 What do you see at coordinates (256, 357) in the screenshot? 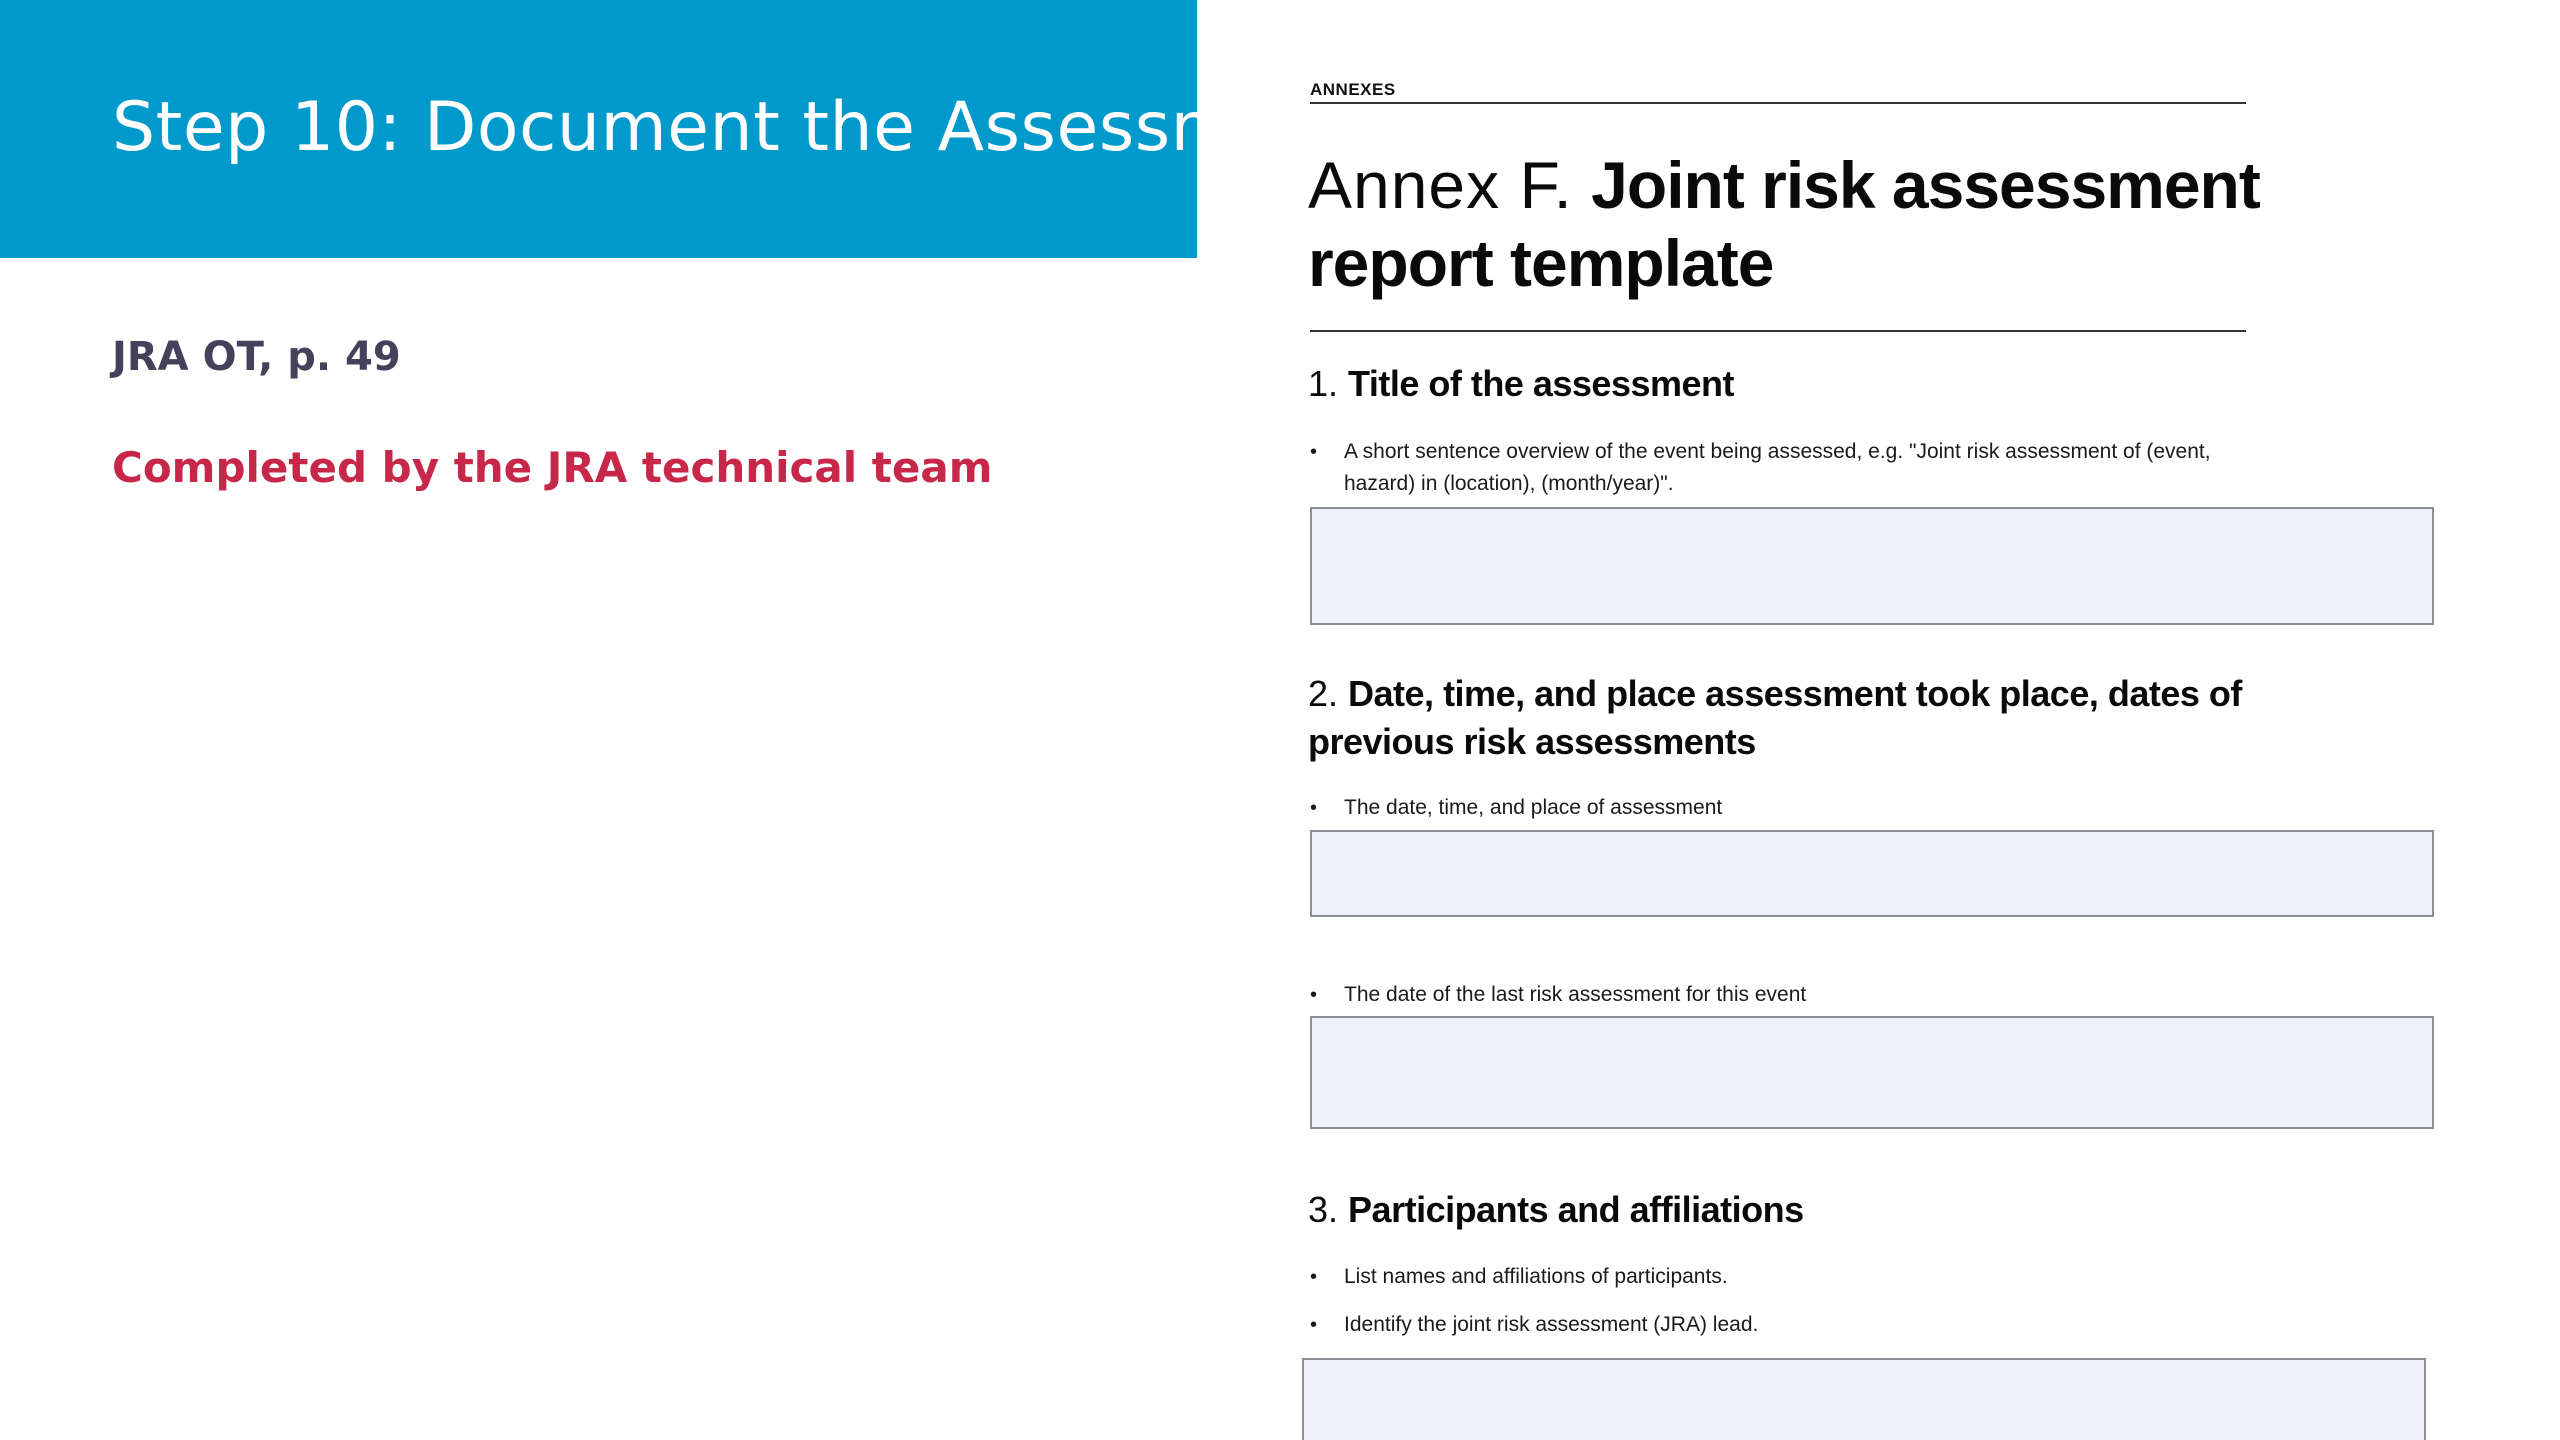
I see `page-reference: JRA OT, p. 49` at bounding box center [256, 357].